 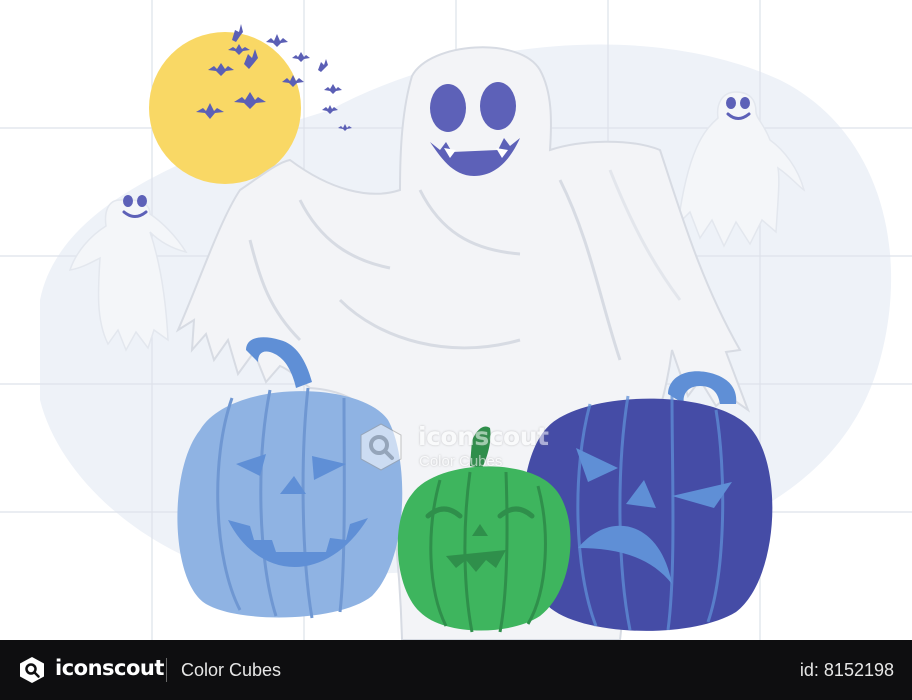 I want to click on ghost-right-eye, so click(x=498, y=106).